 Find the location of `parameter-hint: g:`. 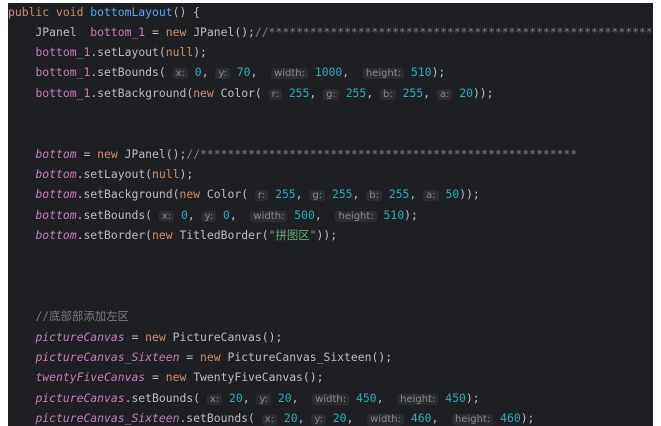

parameter-hint: g: is located at coordinates (317, 195).